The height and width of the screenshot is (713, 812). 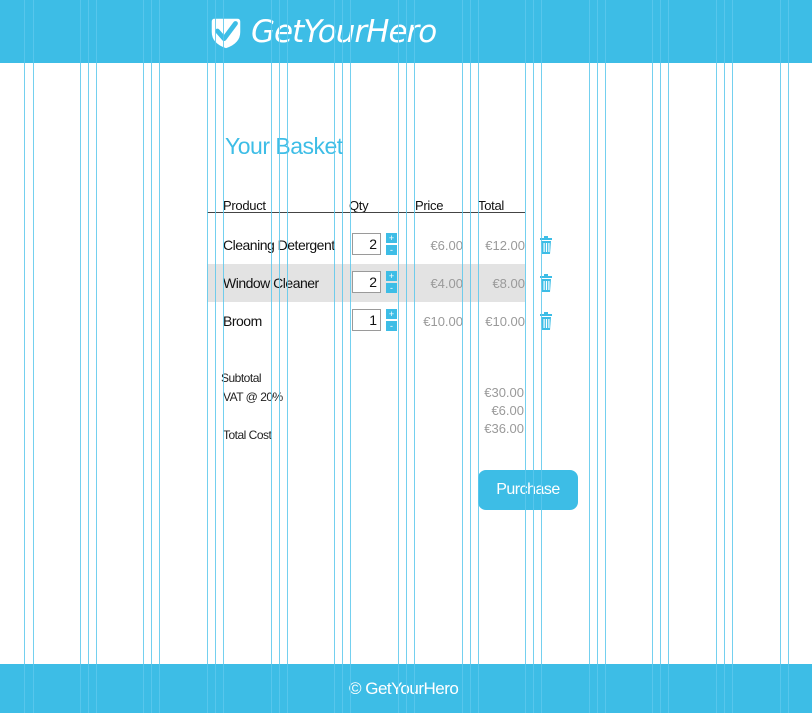 What do you see at coordinates (505, 245) in the screenshot?
I see `line-total: €12.00` at bounding box center [505, 245].